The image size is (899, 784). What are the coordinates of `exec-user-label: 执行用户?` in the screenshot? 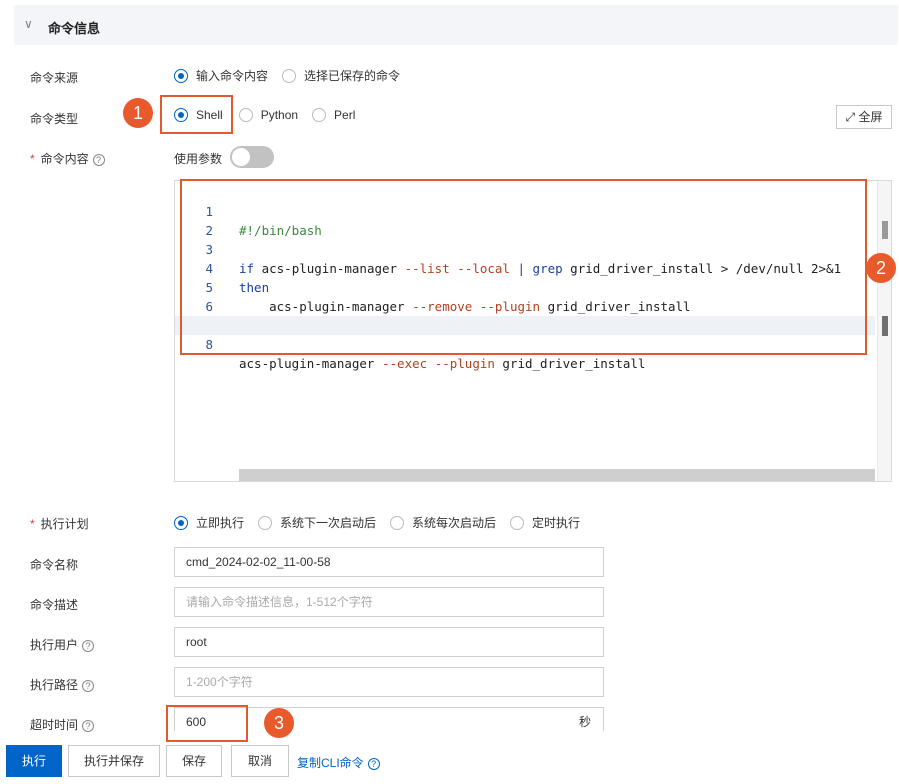 It's located at (62, 644).